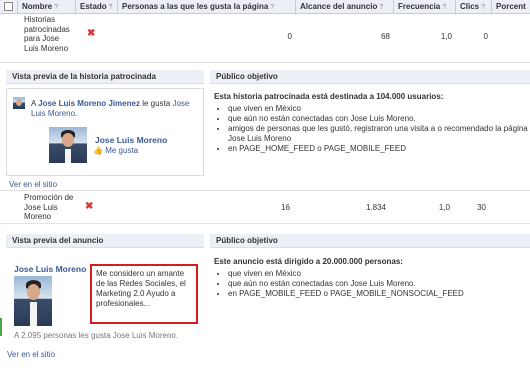 This screenshot has width=530, height=375. Describe the element at coordinates (1, 327) in the screenshot. I see `accent-bar` at that location.